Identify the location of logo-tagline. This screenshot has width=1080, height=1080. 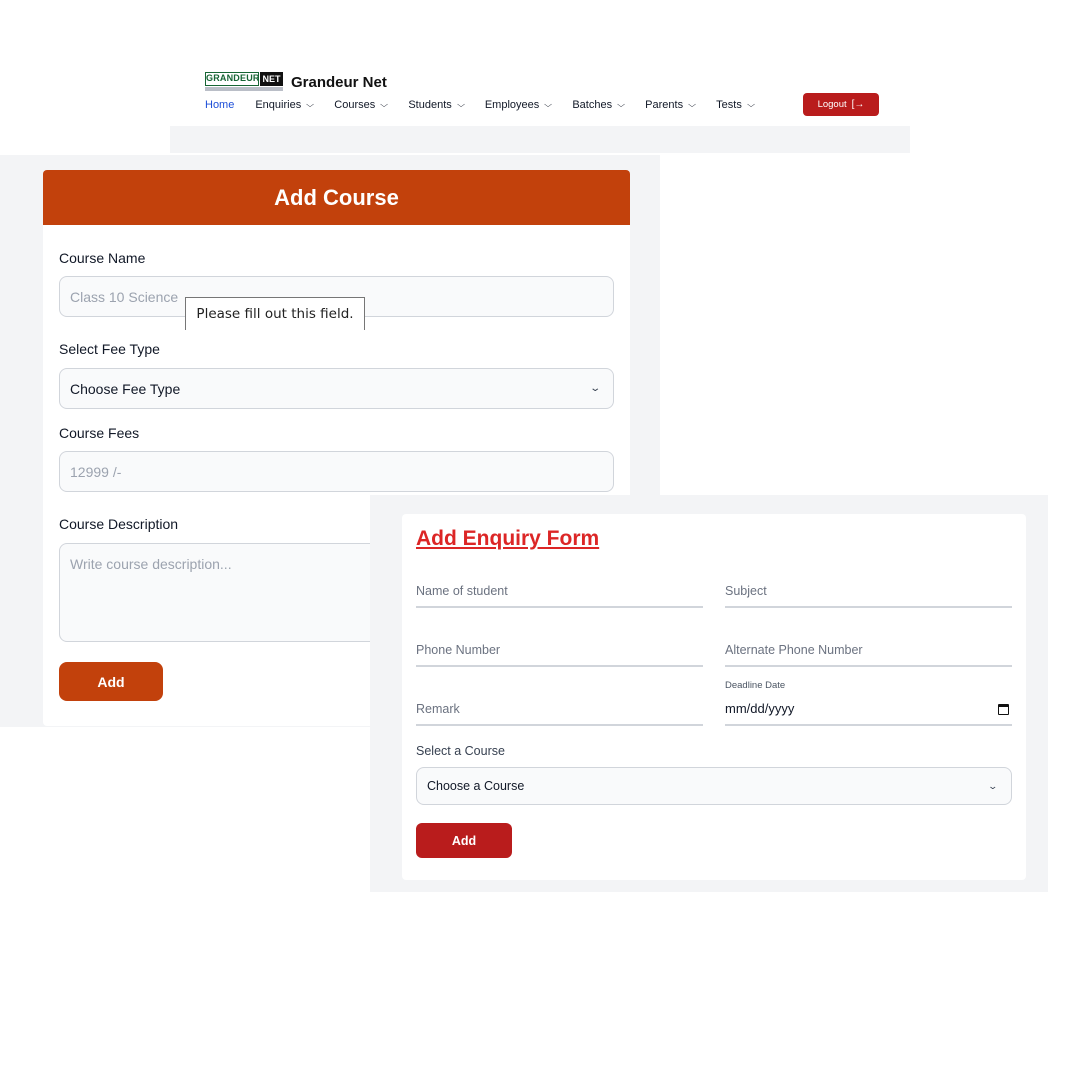
(244, 89).